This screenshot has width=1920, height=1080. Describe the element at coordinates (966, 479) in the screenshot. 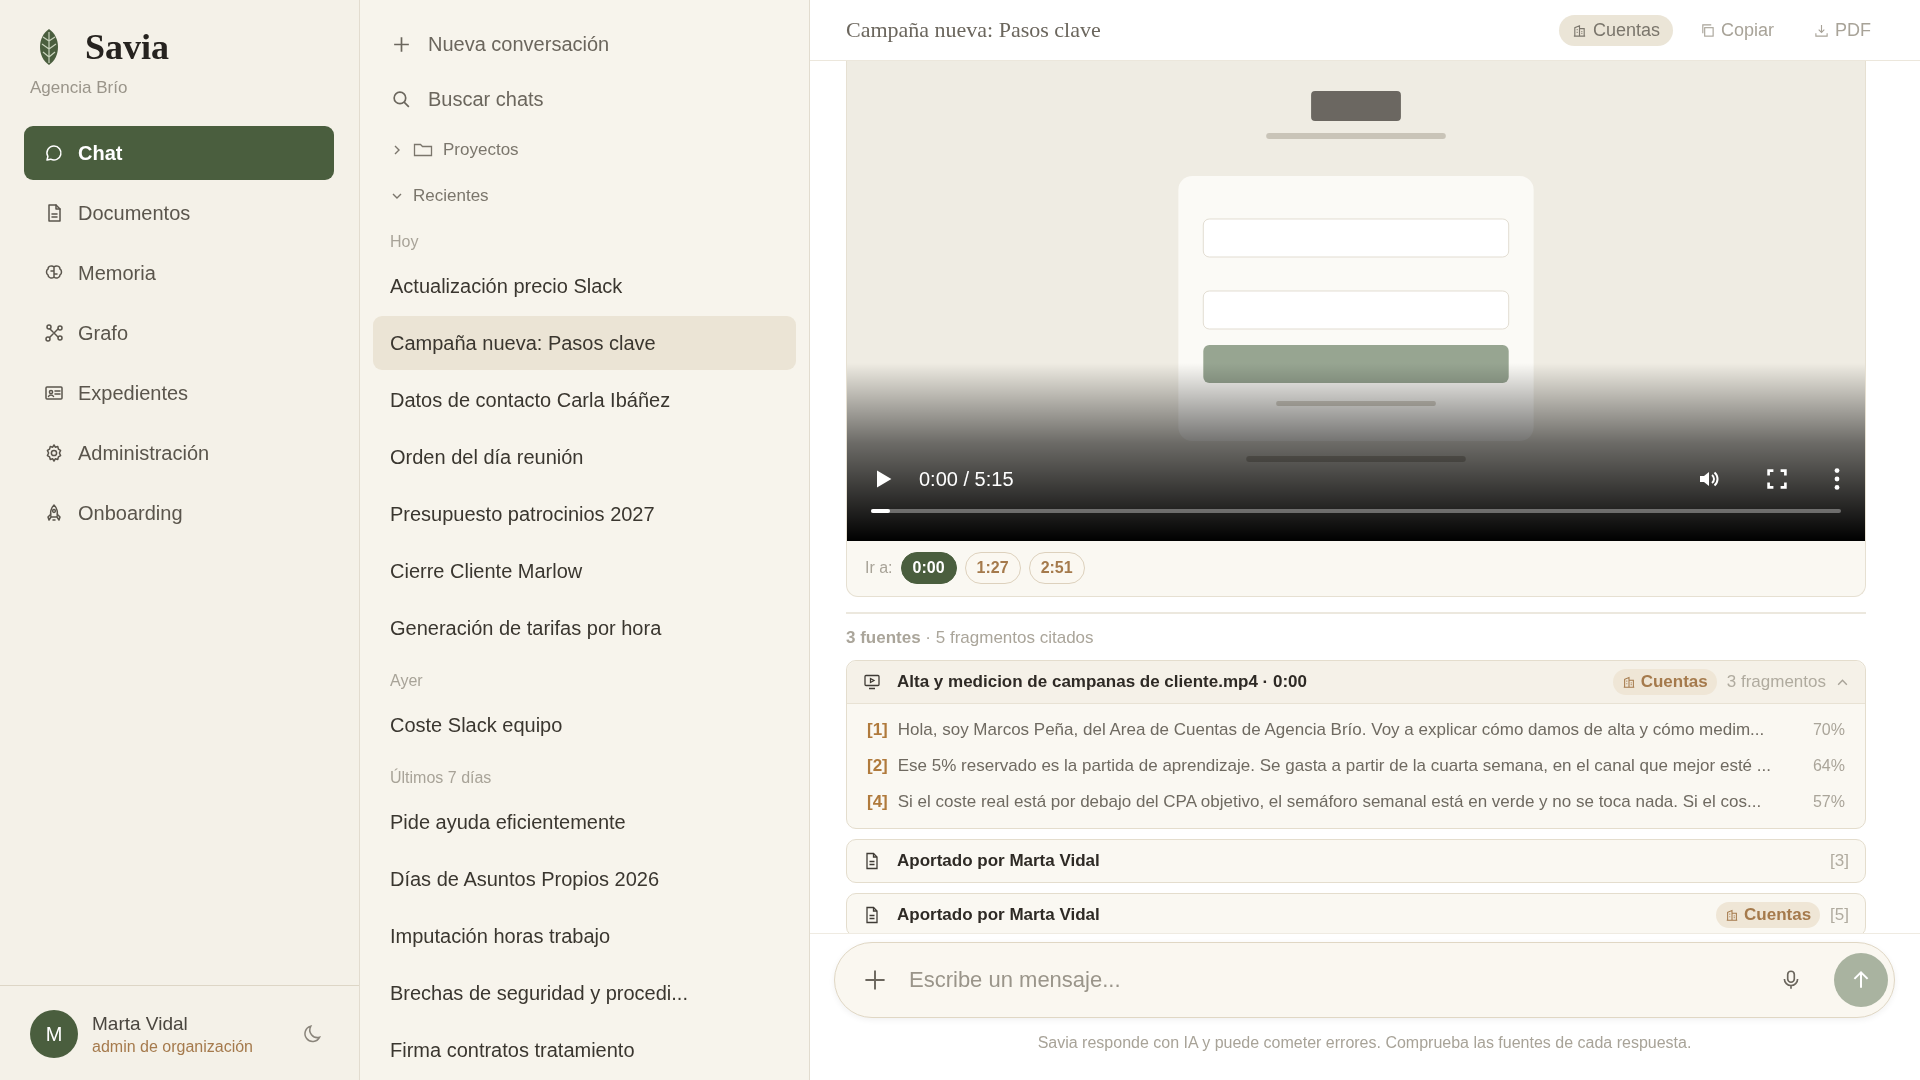

I see `video-time: 0:00 / 5:15` at that location.